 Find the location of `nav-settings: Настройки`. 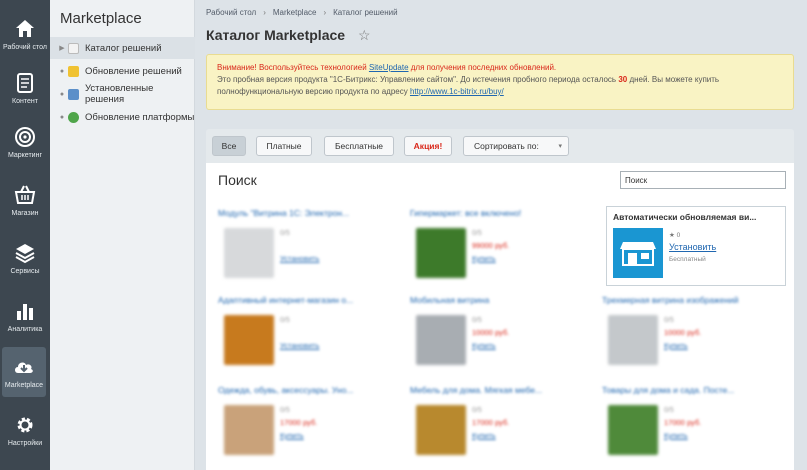

nav-settings: Настройки is located at coordinates (25, 430).